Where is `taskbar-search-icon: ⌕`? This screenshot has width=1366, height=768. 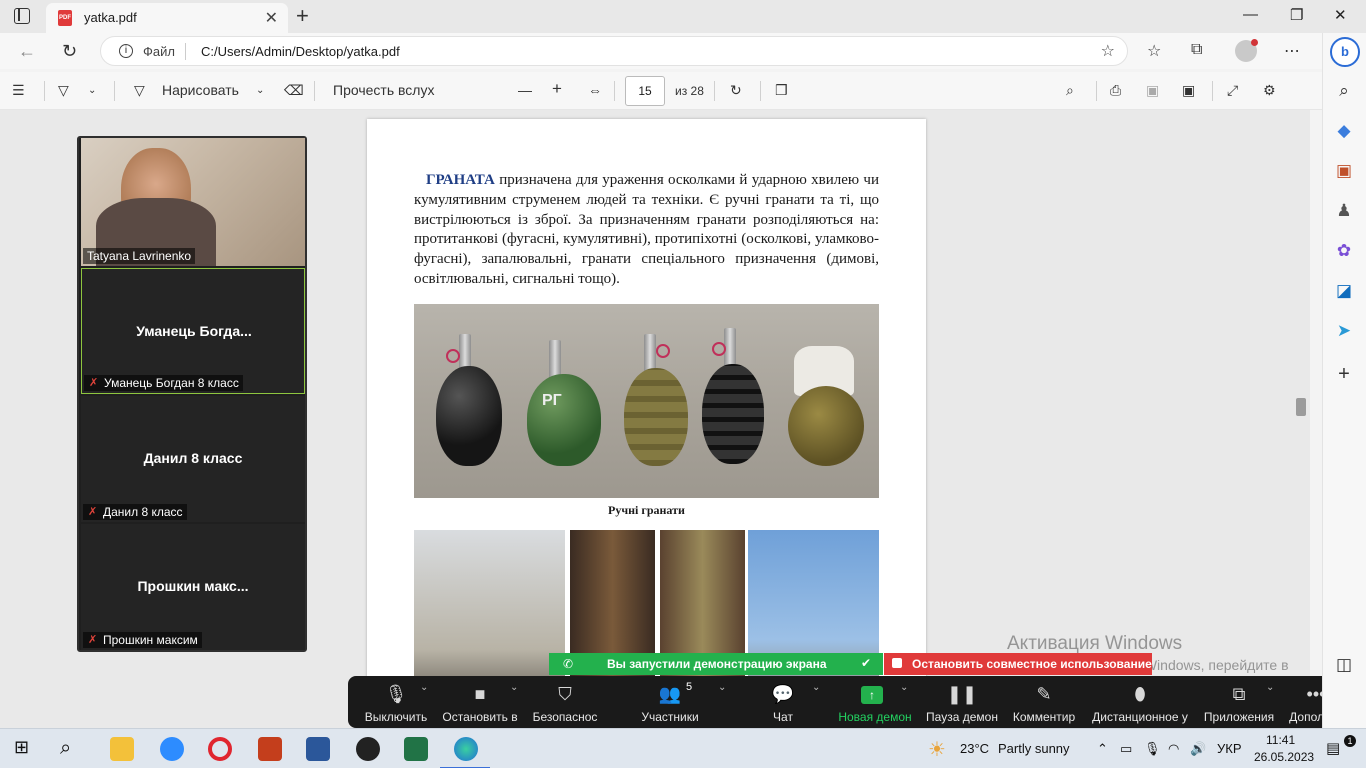 taskbar-search-icon: ⌕ is located at coordinates (72, 749).